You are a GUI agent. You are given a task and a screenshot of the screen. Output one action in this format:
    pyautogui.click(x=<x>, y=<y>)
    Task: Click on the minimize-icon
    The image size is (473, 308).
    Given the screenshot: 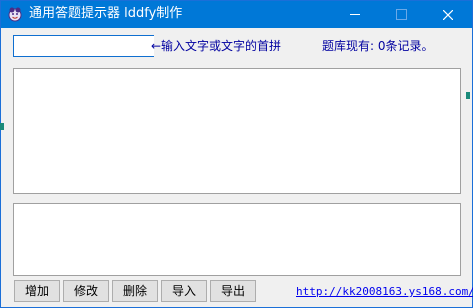 What is the action you would take?
    pyautogui.click(x=355, y=14)
    